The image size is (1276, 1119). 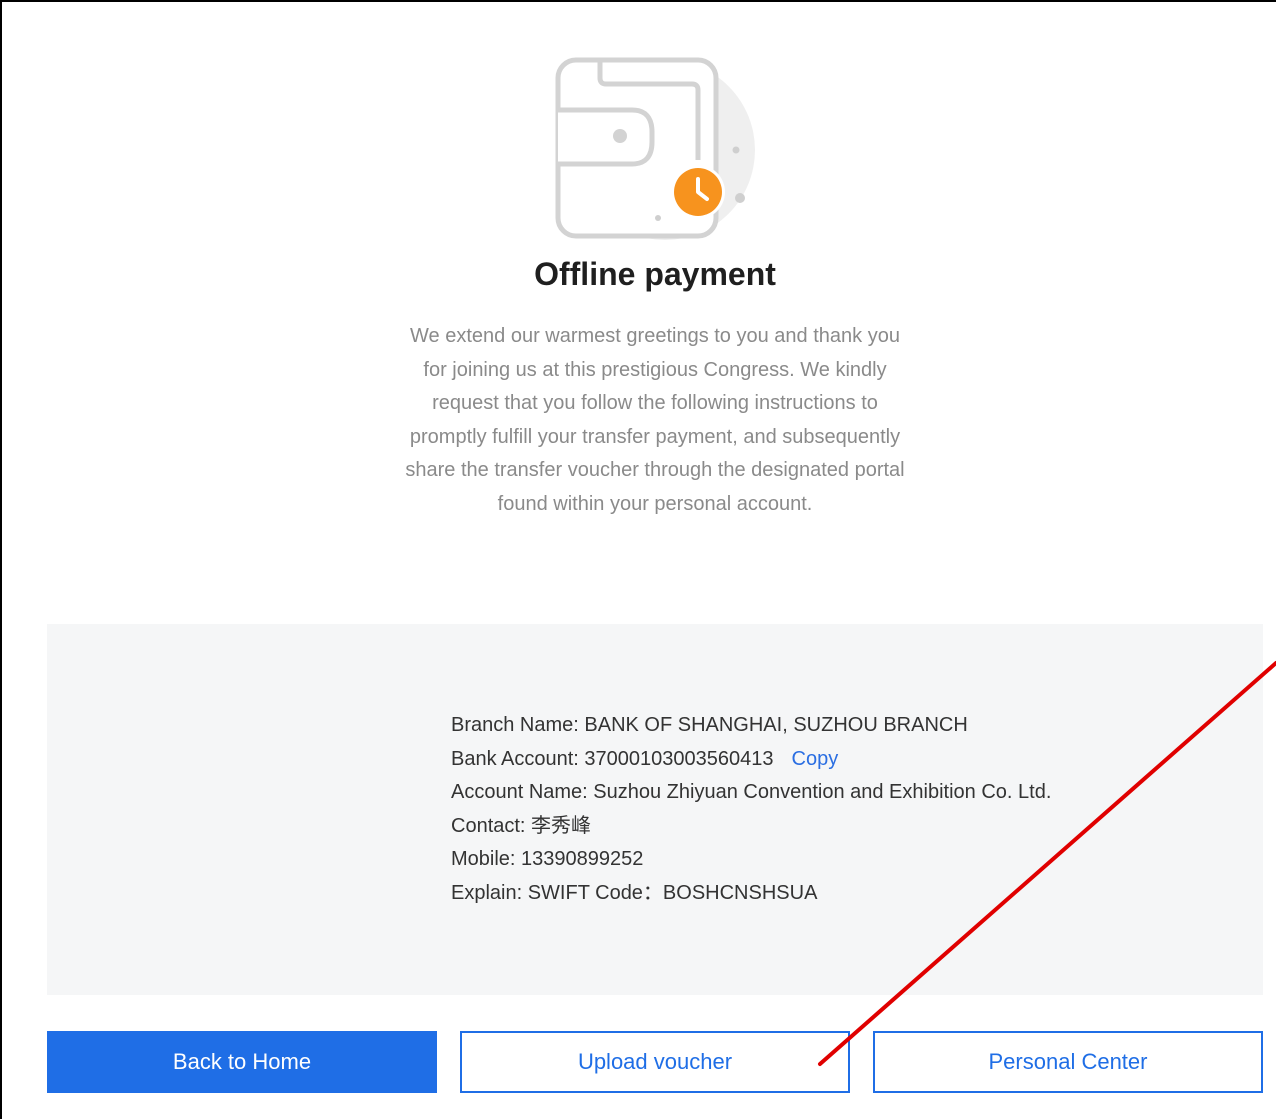 What do you see at coordinates (655, 1062) in the screenshot?
I see `upload-voucher-button: Upload voucher` at bounding box center [655, 1062].